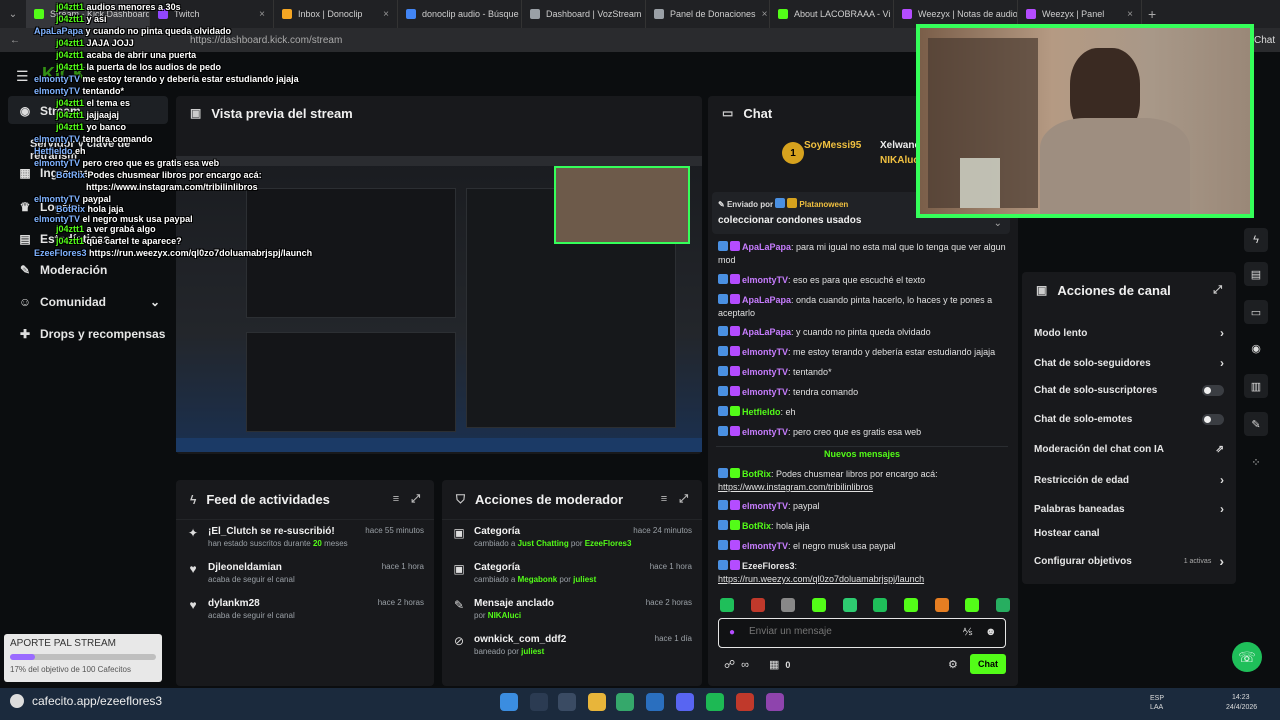  I want to click on sidebar-drops: ✚ Drops y recompensas, so click(91, 334).